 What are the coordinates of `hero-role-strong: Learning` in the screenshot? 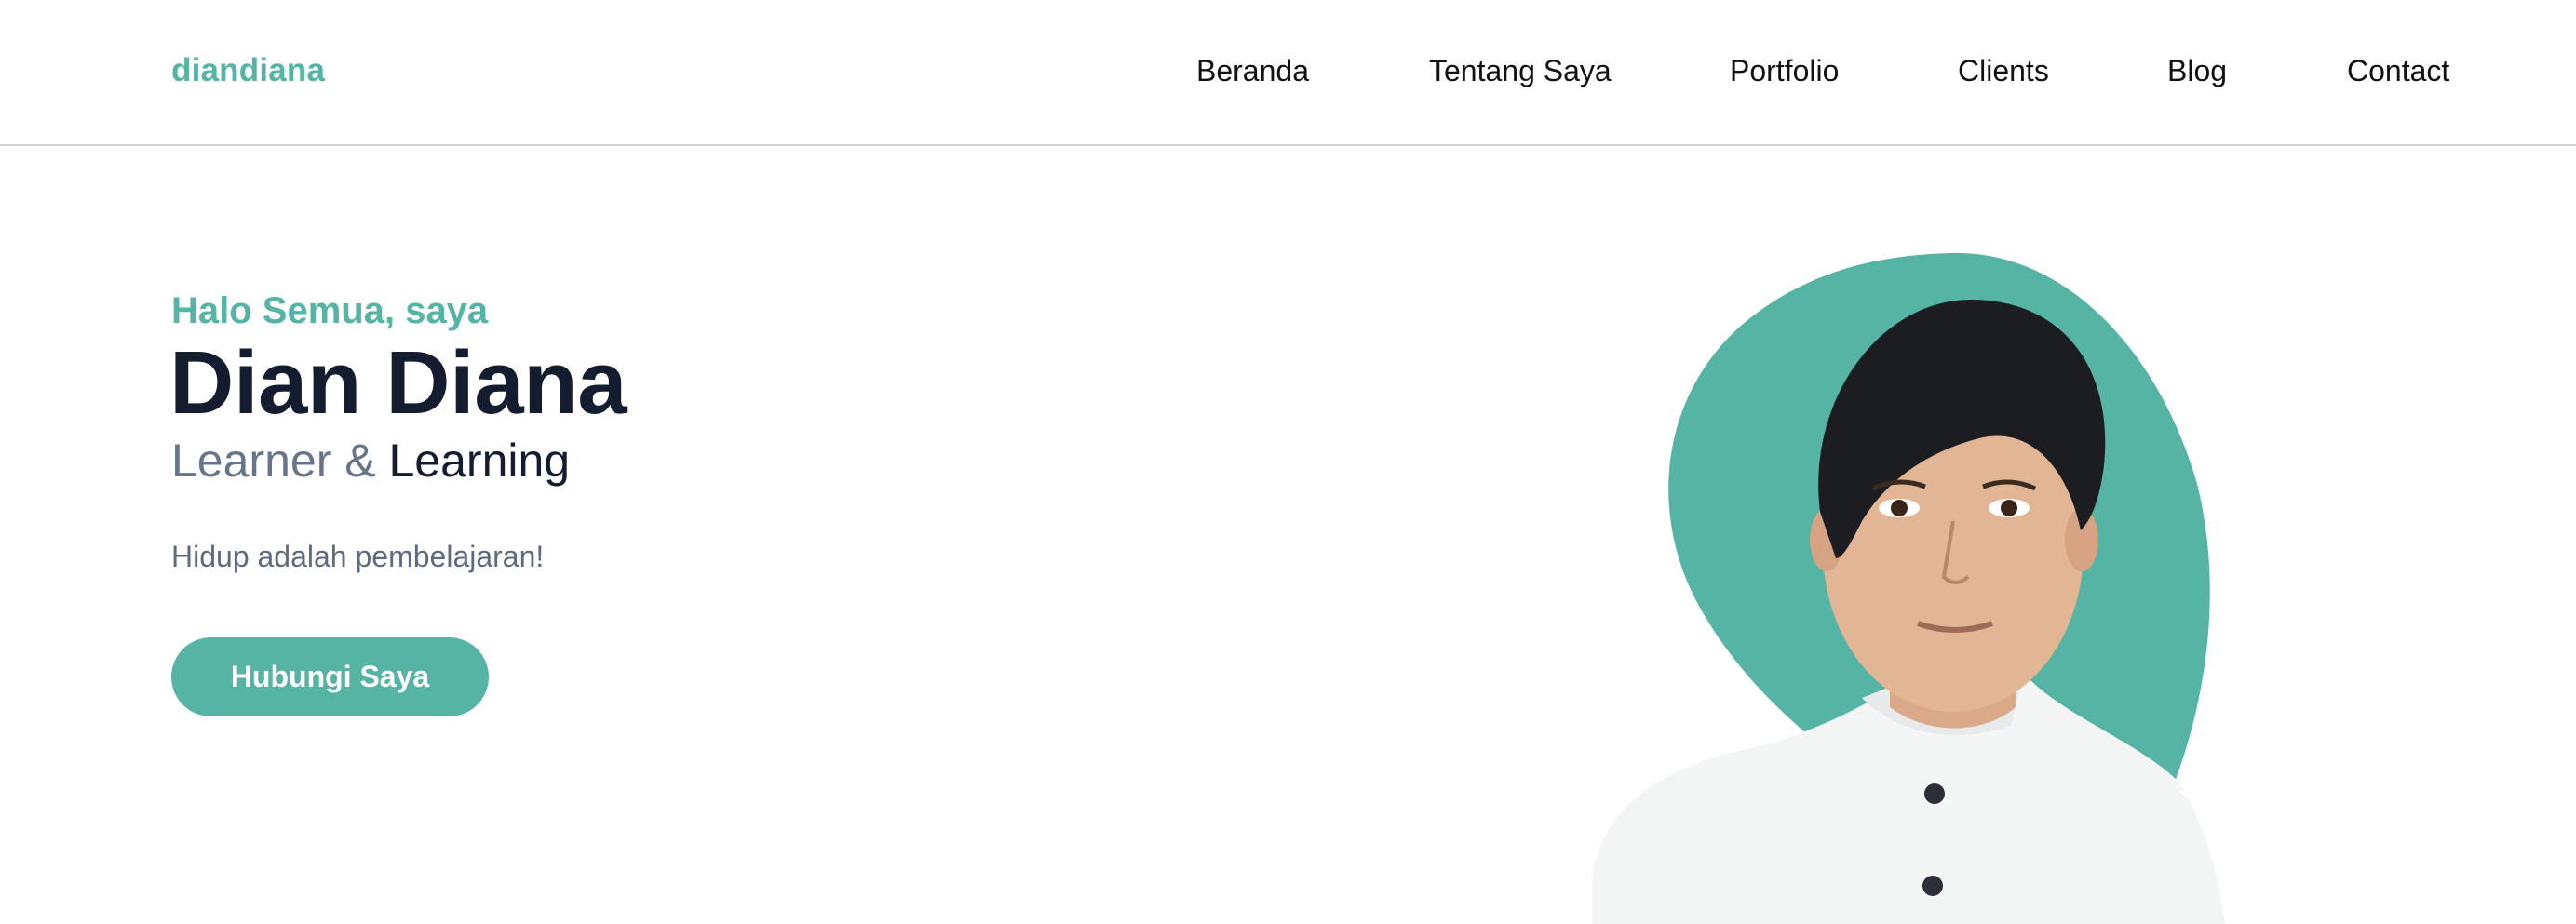 It's located at (479, 461).